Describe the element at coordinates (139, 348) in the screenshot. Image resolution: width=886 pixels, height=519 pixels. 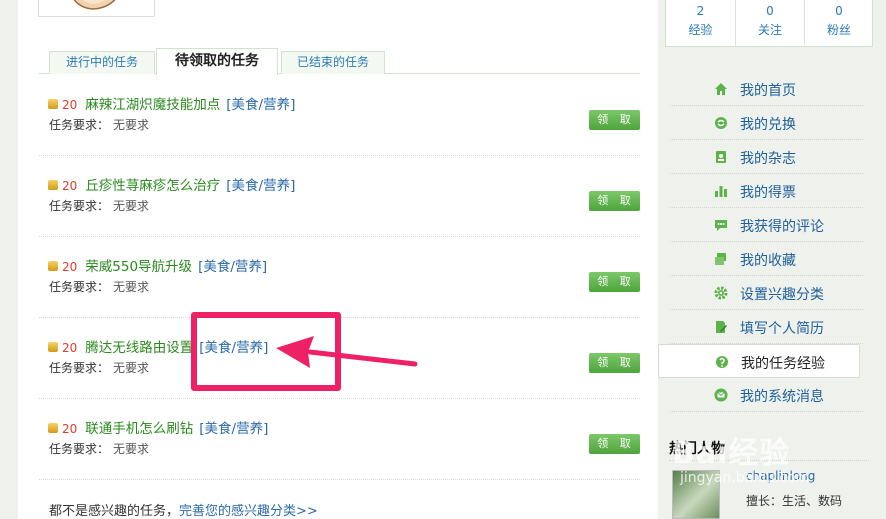
I see `task-title-link: 腾达无线路由设置` at that location.